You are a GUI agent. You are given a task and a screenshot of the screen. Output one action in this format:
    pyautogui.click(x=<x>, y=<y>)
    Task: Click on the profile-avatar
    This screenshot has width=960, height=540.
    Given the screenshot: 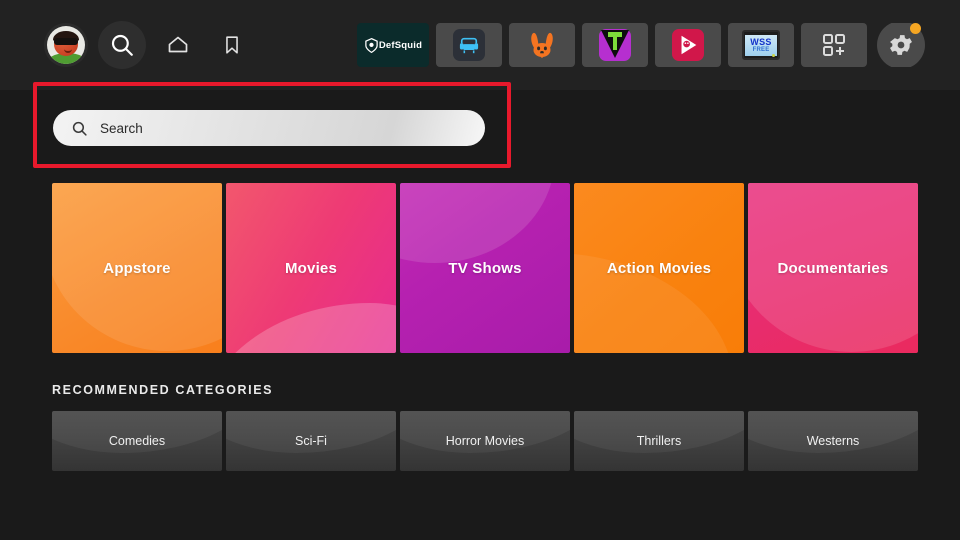 What is the action you would take?
    pyautogui.click(x=66, y=45)
    